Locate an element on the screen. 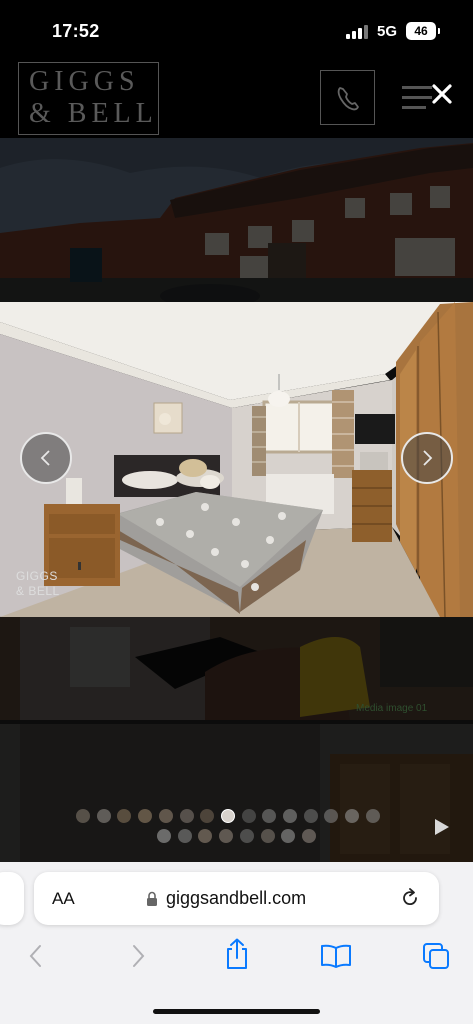 This screenshot has width=473, height=1024. thumbnail-dot-active is located at coordinates (227, 816).